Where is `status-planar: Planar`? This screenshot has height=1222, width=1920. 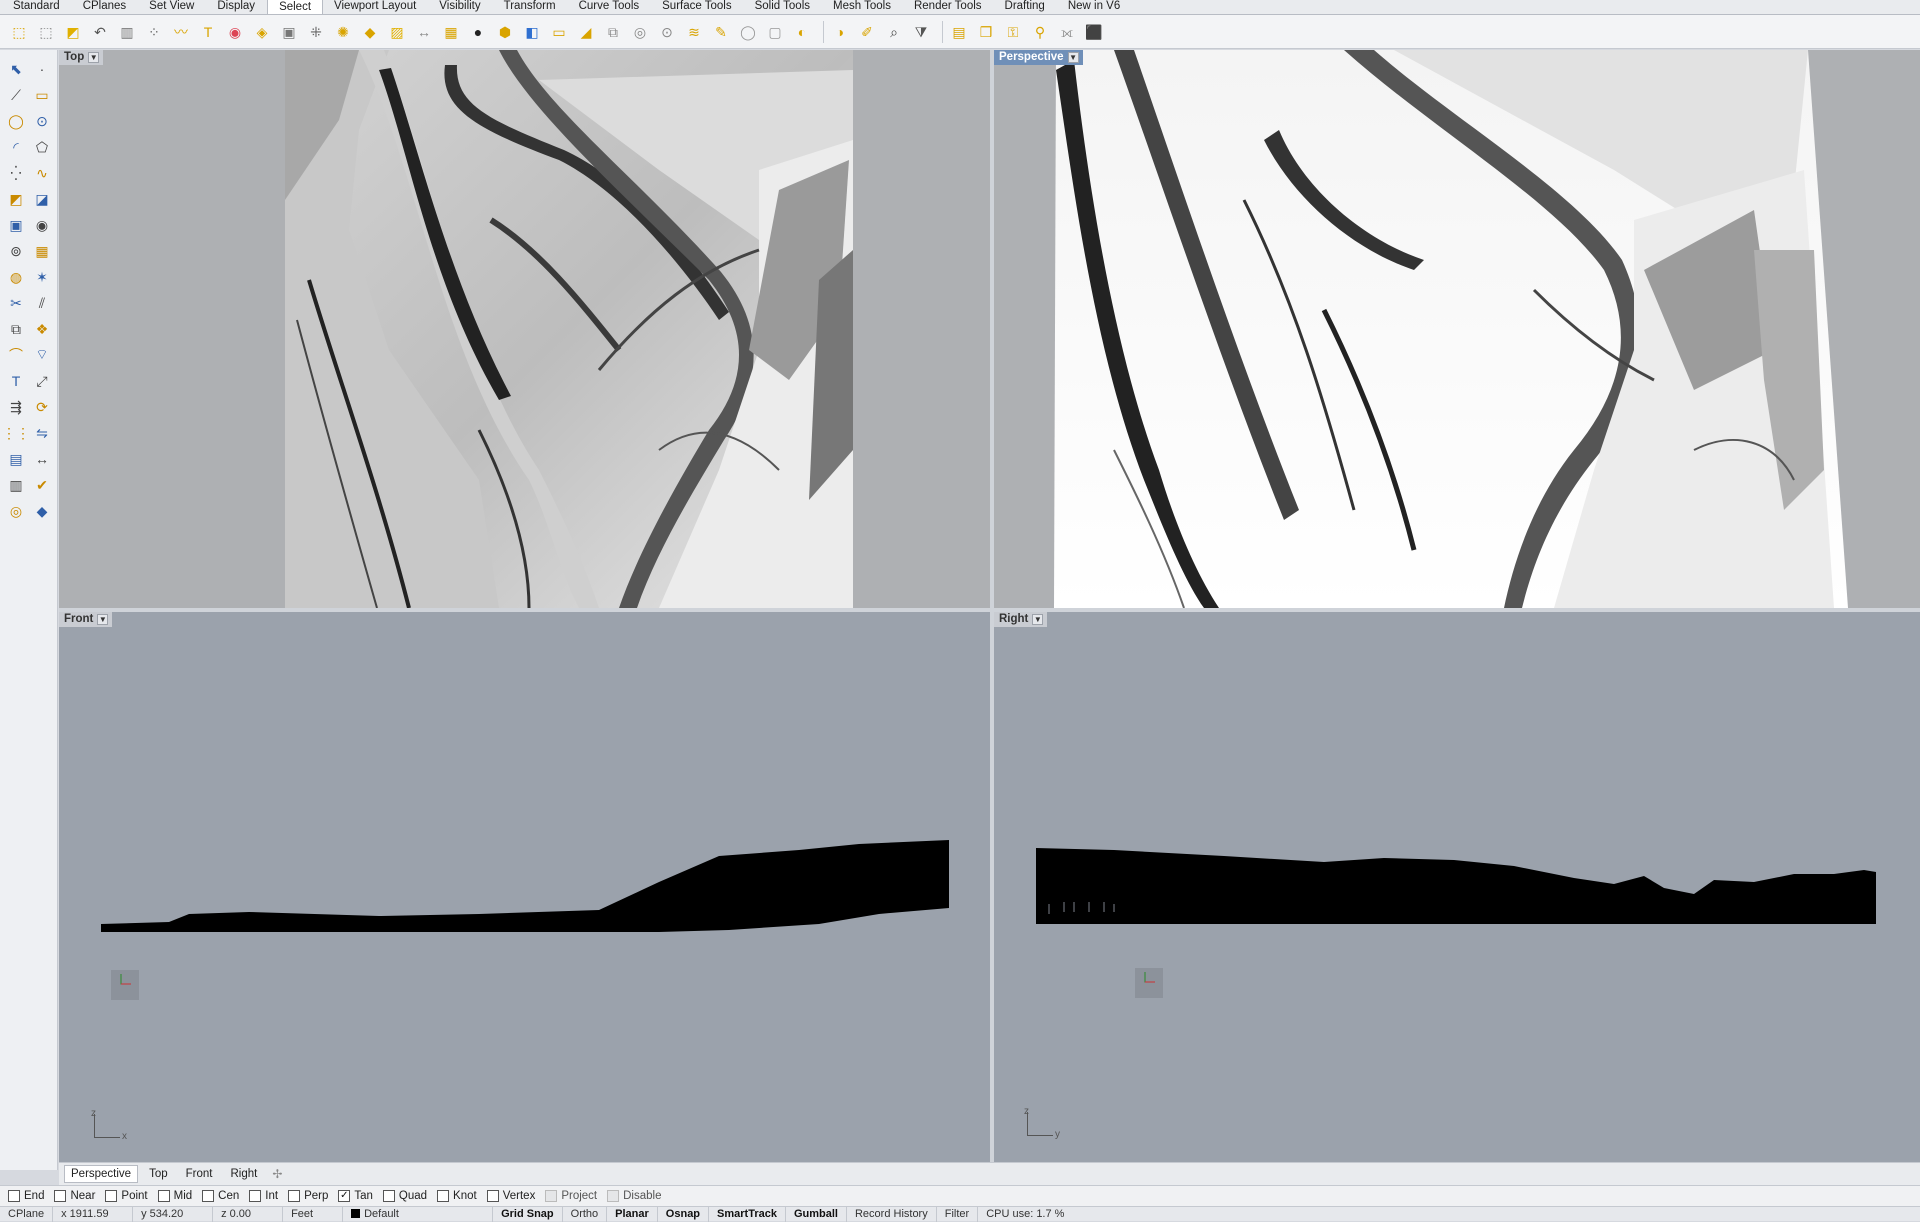
status-planar: Planar is located at coordinates (632, 1214).